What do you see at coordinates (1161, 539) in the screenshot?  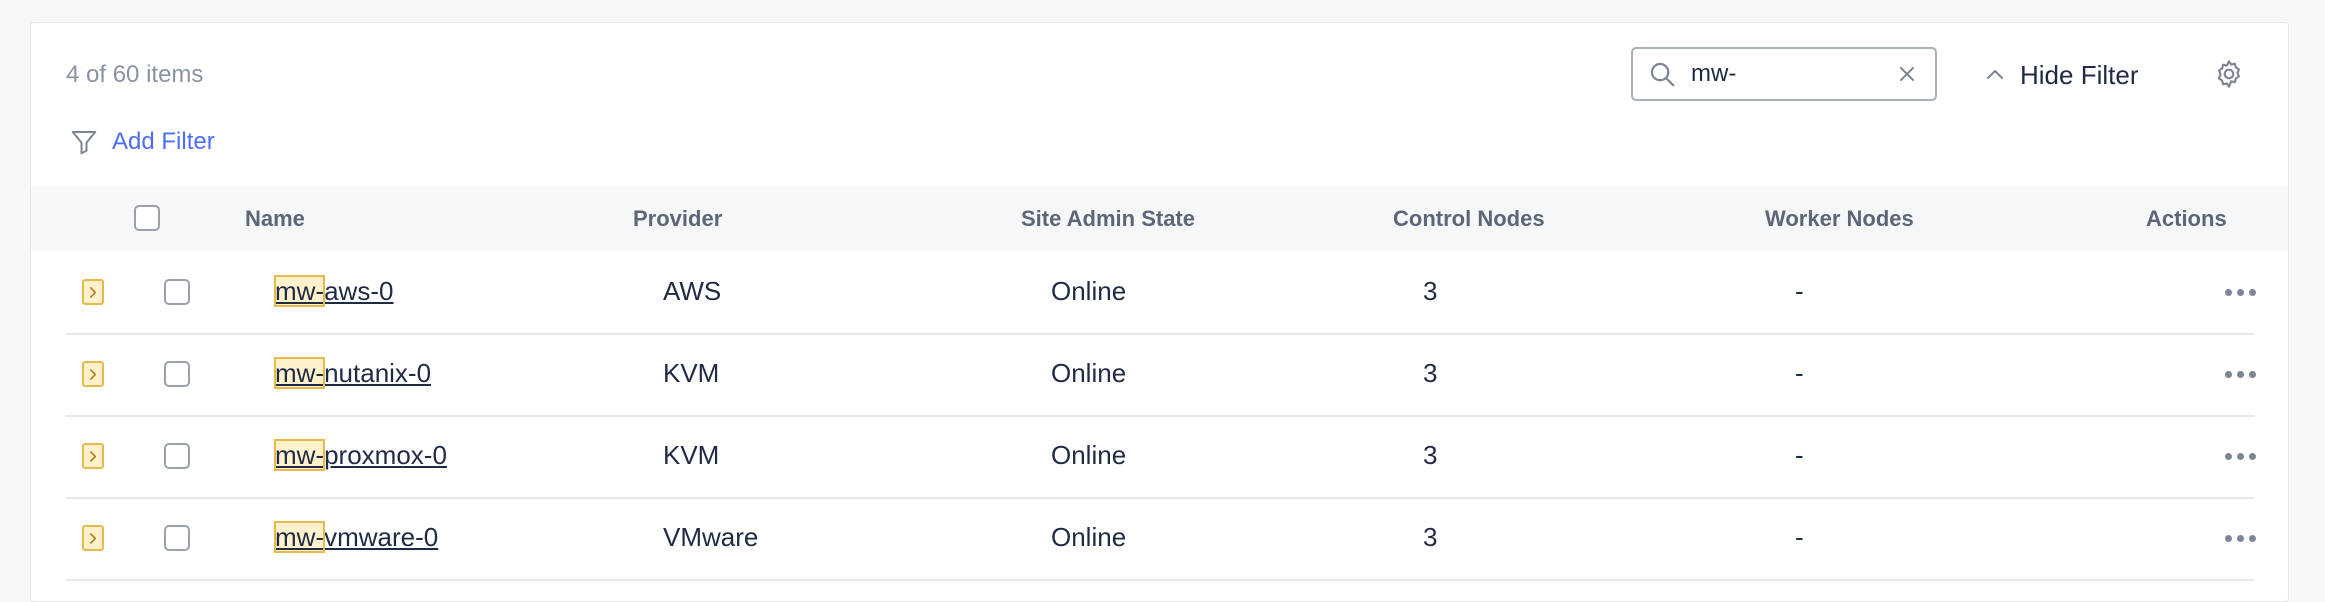 I see `table-row: mw-vmware-0 VMware Online 3 -` at bounding box center [1161, 539].